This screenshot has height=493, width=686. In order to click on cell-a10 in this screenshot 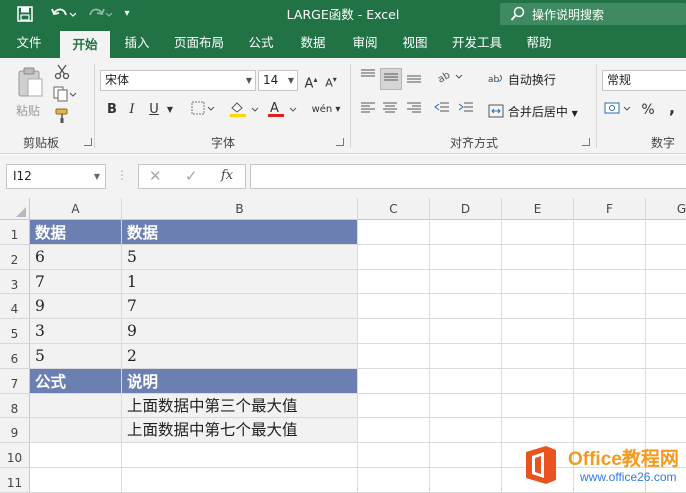, I will do `click(76, 455)`.